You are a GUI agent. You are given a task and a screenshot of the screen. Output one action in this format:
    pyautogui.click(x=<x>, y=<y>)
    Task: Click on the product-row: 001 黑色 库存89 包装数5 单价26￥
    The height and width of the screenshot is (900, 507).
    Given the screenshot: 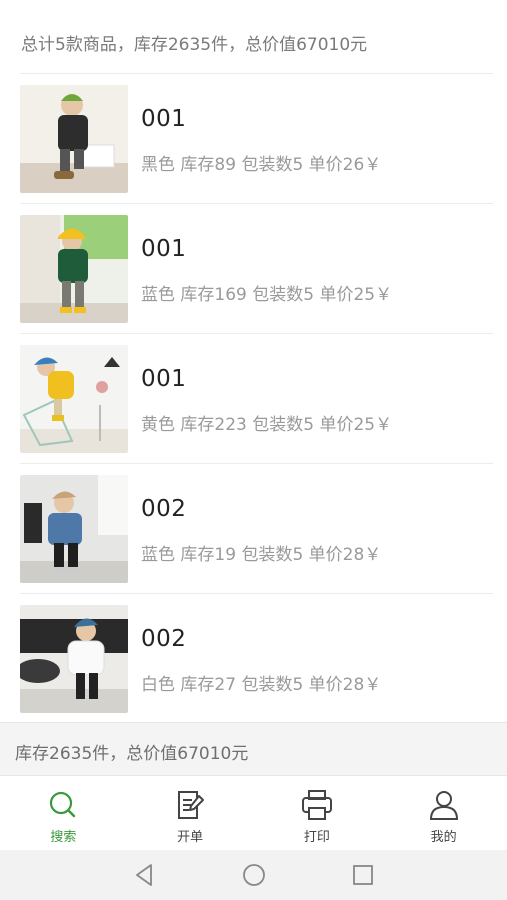 What is the action you would take?
    pyautogui.click(x=253, y=139)
    